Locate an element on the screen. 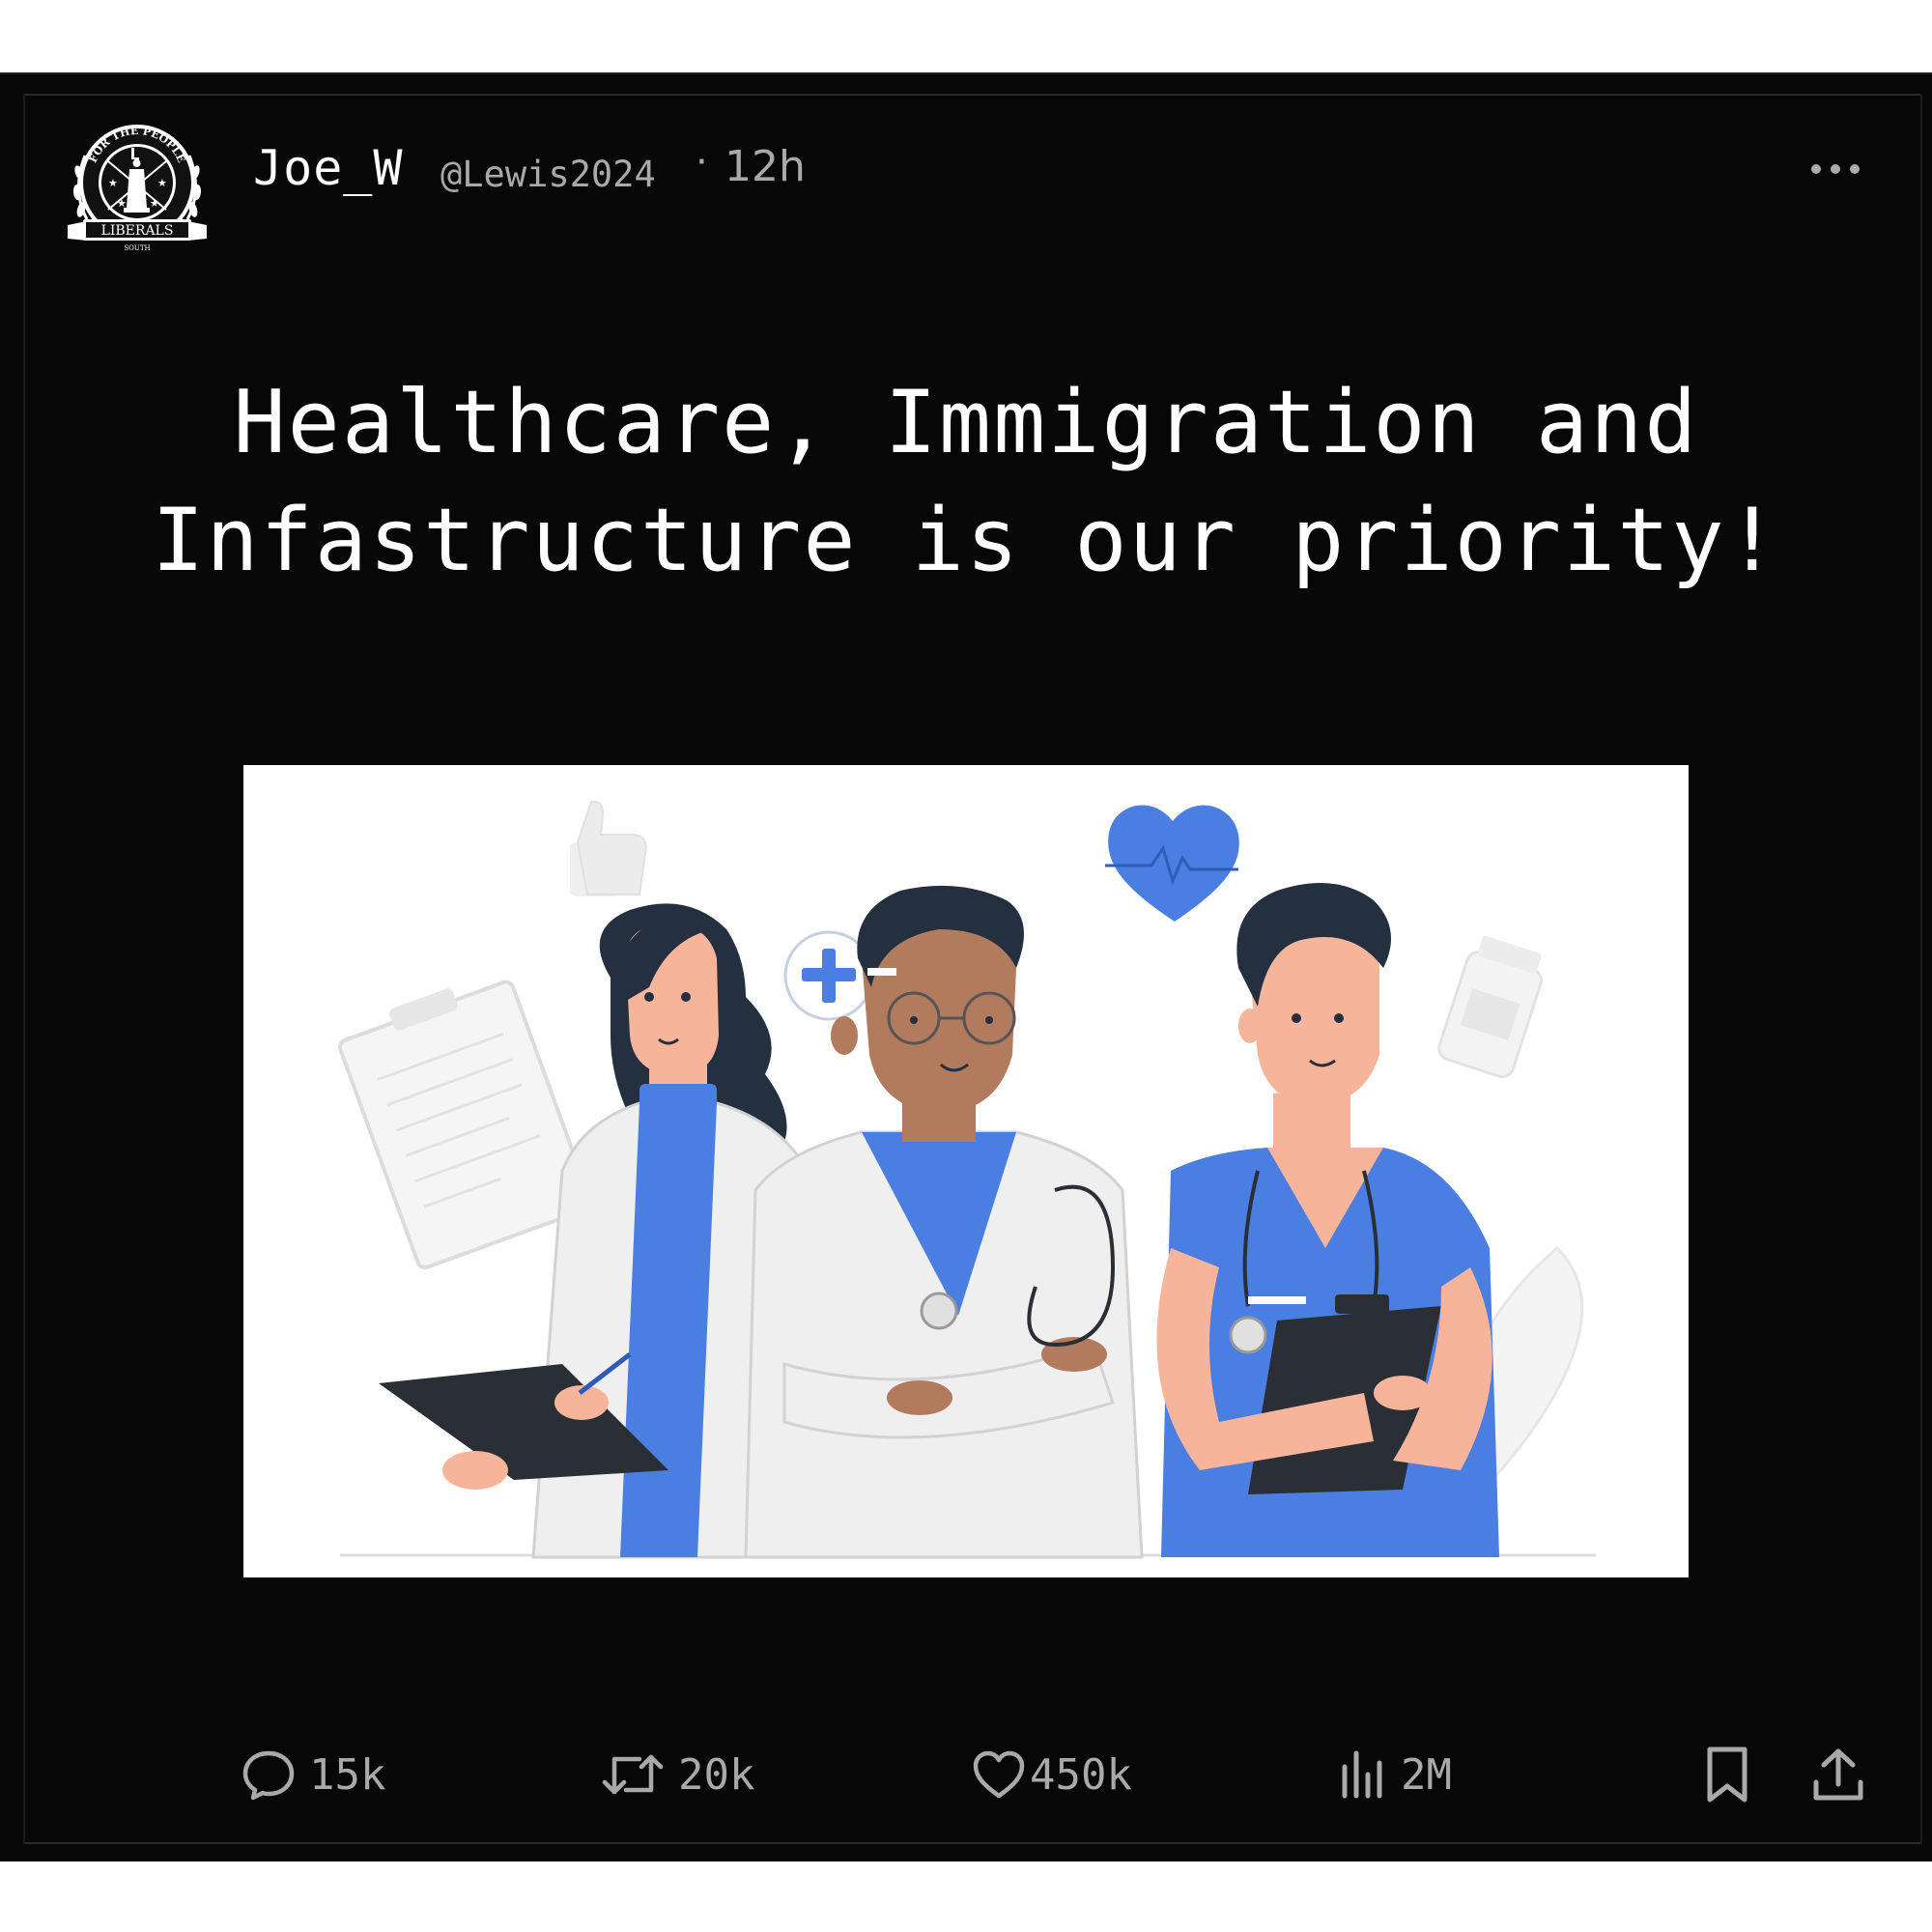 Image resolution: width=1932 pixels, height=1932 pixels. author-handle: @Lewis2024 is located at coordinates (548, 174).